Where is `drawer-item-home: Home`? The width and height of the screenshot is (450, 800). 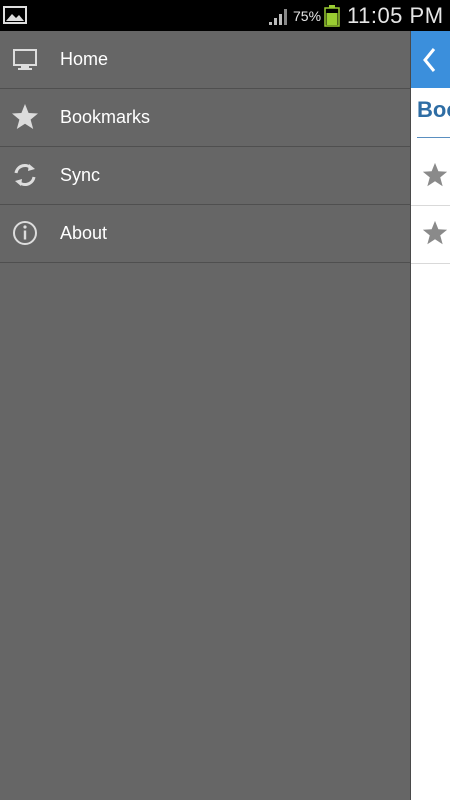 drawer-item-home: Home is located at coordinates (205, 60).